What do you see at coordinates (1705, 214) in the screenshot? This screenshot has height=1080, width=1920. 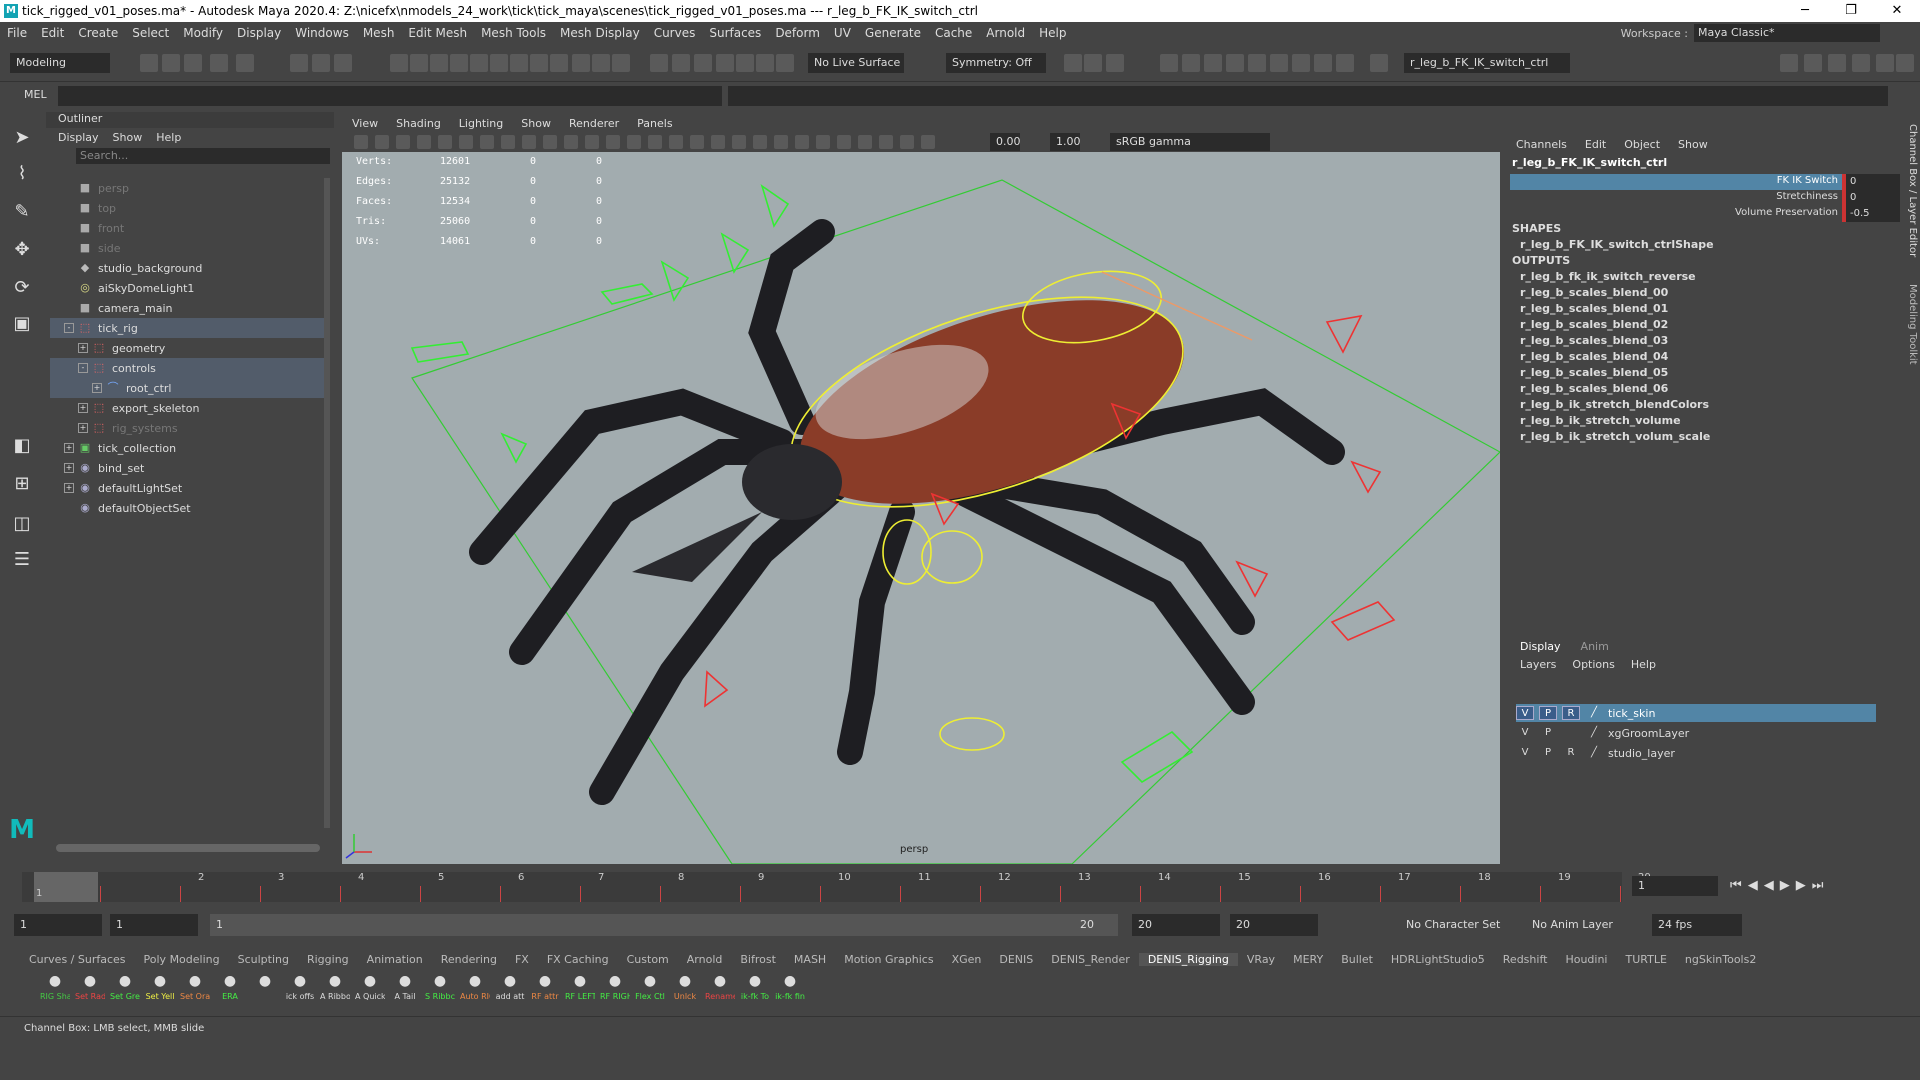 I see `channel-row: Volume Preservation -0.5` at bounding box center [1705, 214].